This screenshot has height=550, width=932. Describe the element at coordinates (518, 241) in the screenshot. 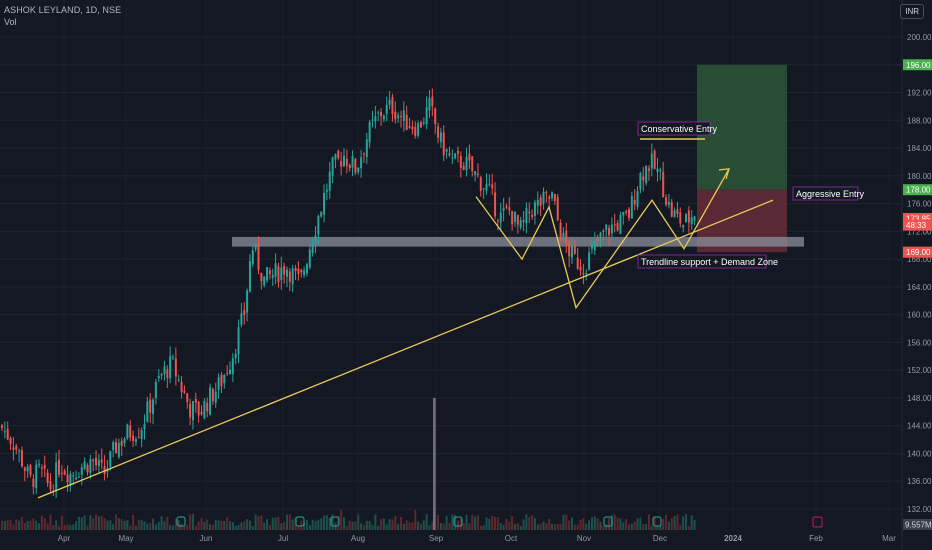

I see `demand-zone` at that location.